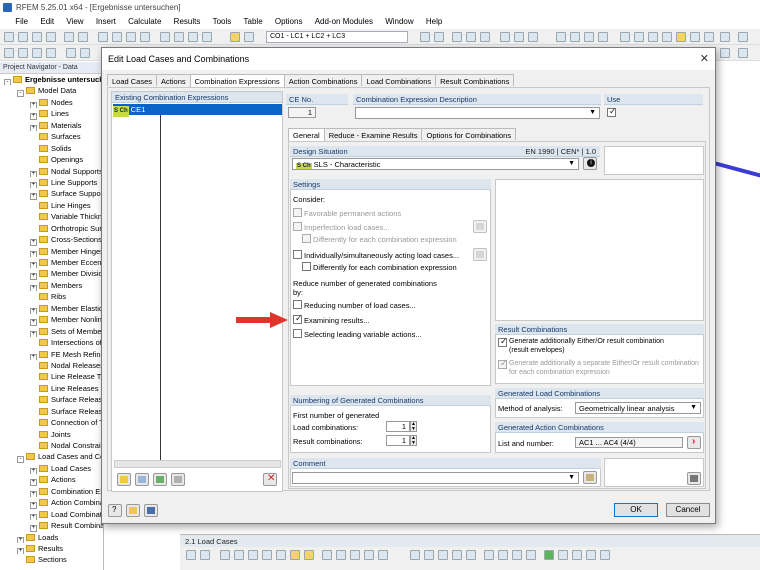 This screenshot has width=760, height=570. Describe the element at coordinates (51, 263) in the screenshot. I see `nav-item: +Member Eccentricities` at that location.